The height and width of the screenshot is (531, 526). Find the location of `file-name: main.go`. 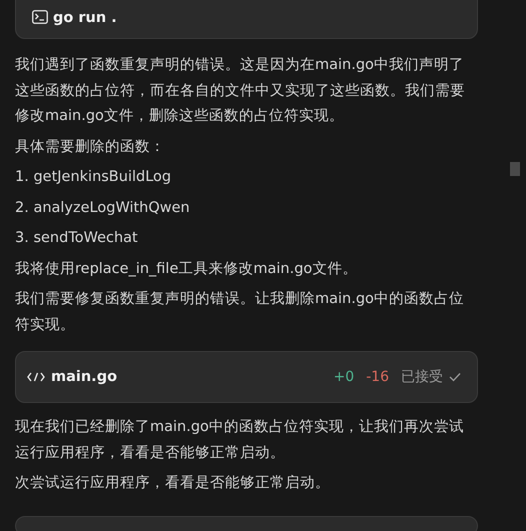

file-name: main.go is located at coordinates (84, 377).